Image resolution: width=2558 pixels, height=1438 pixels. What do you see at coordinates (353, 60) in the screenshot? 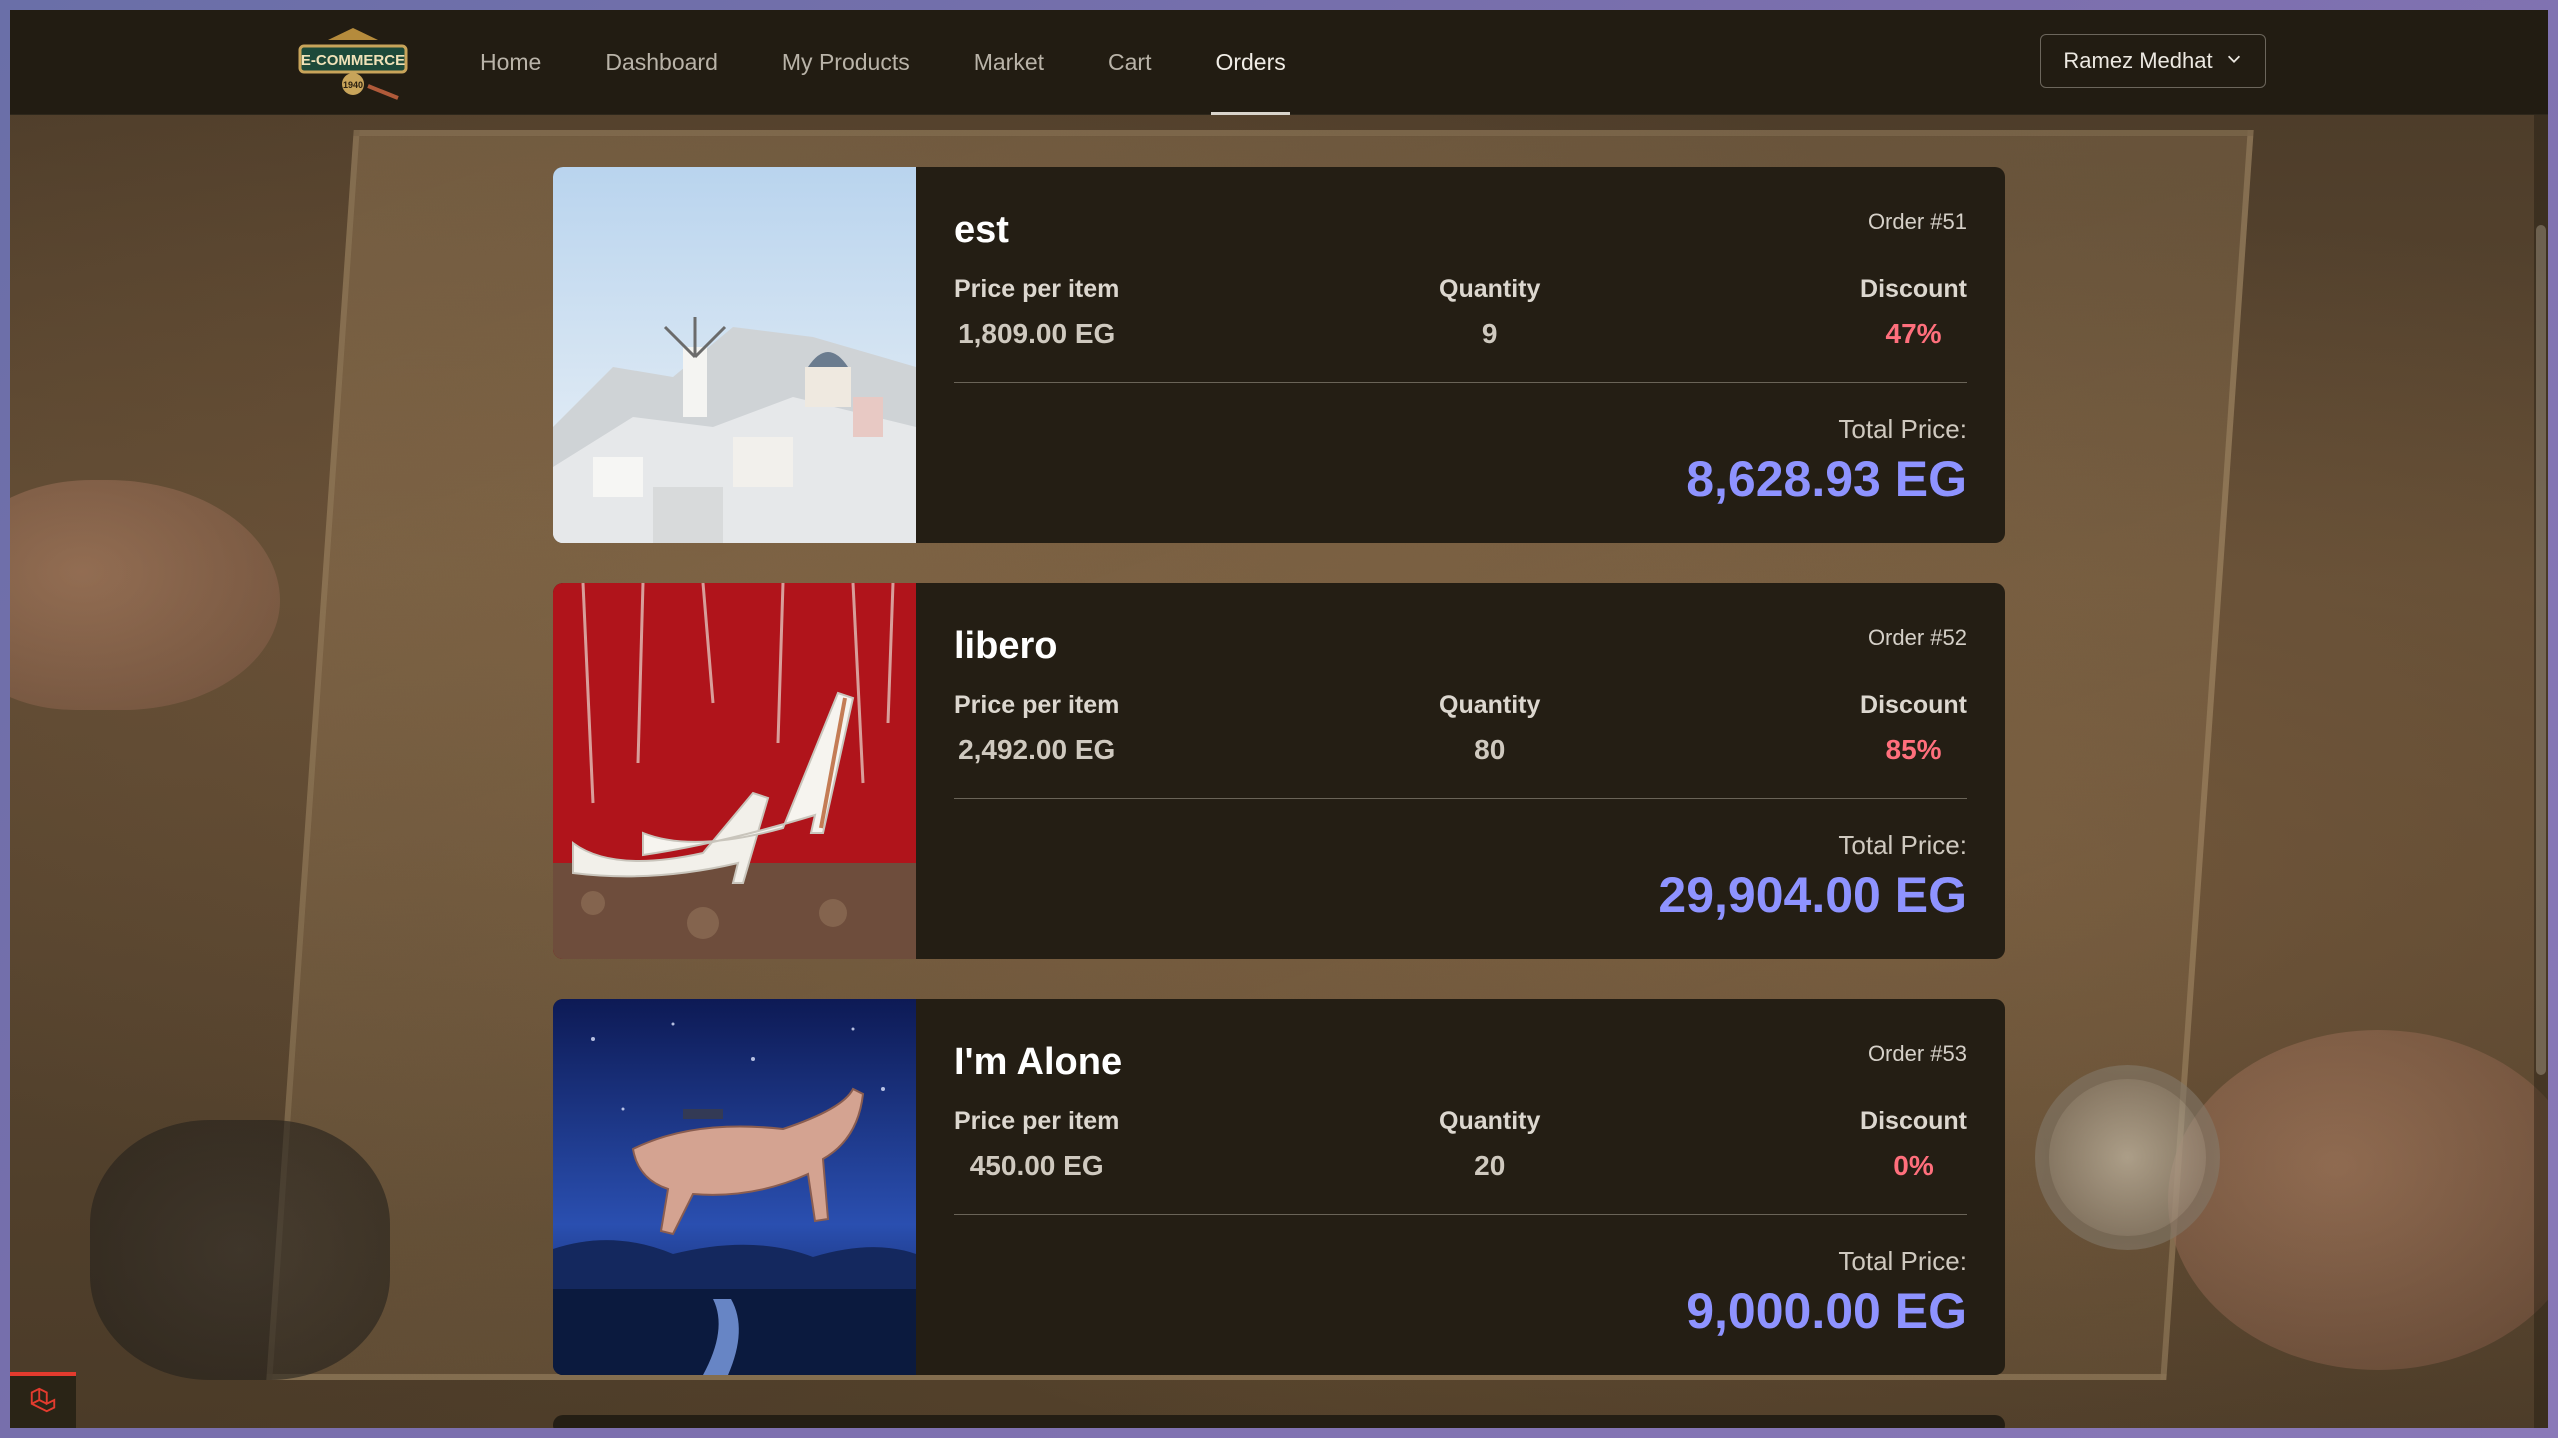
I see `logo-text: E-COMMERCE` at bounding box center [353, 60].